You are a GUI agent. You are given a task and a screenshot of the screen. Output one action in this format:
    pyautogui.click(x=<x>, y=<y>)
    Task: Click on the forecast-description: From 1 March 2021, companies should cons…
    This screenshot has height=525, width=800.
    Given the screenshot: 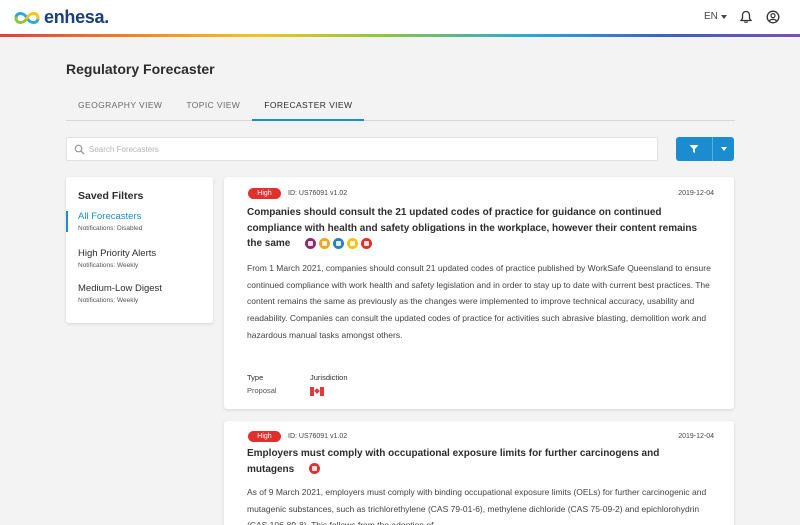 What is the action you would take?
    pyautogui.click(x=479, y=301)
    